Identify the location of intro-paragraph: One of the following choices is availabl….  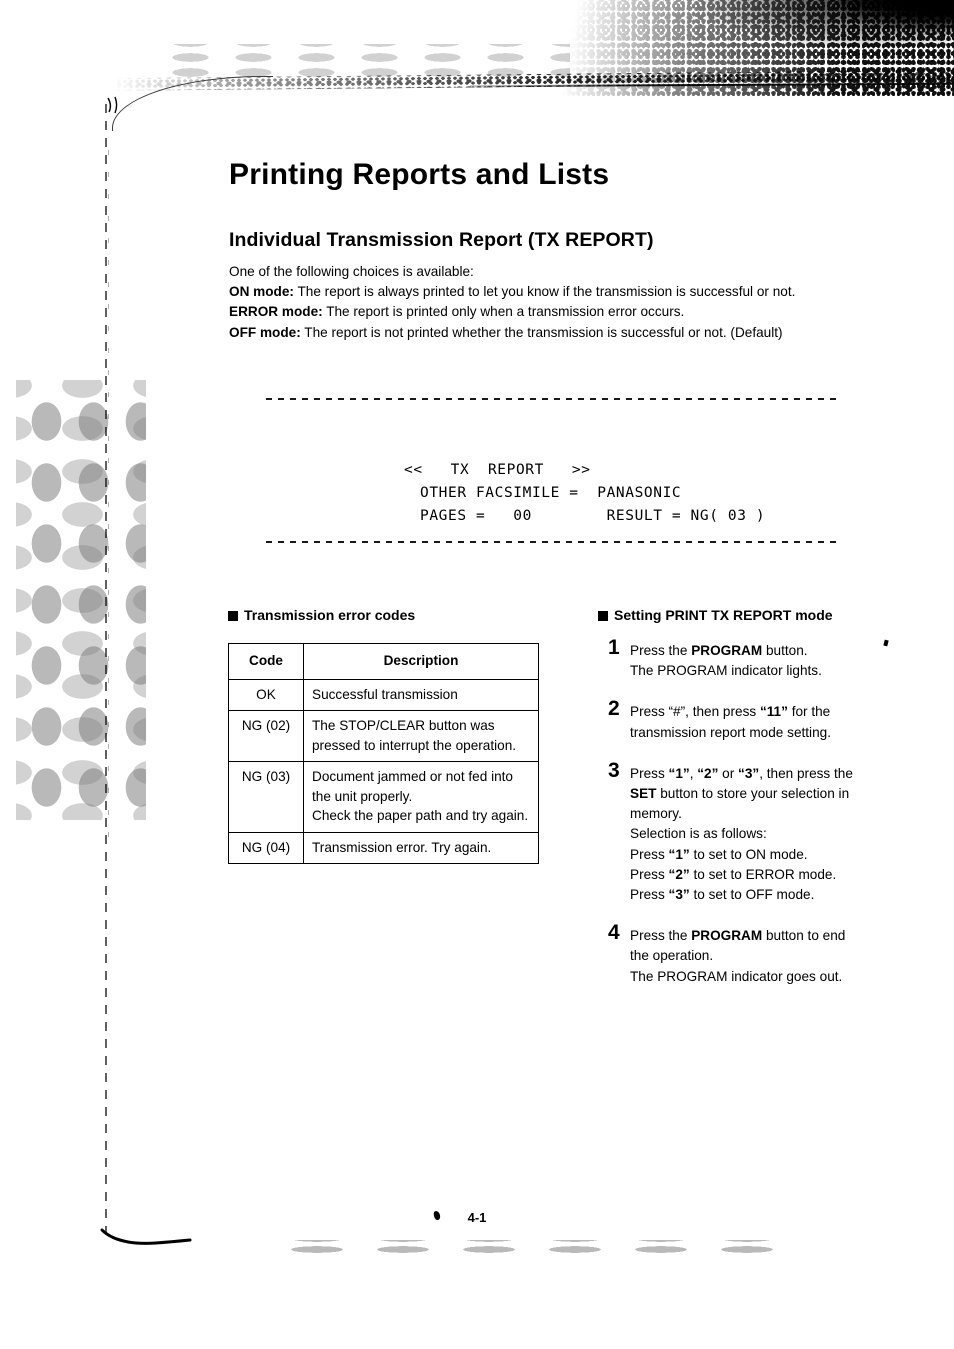
(574, 302).